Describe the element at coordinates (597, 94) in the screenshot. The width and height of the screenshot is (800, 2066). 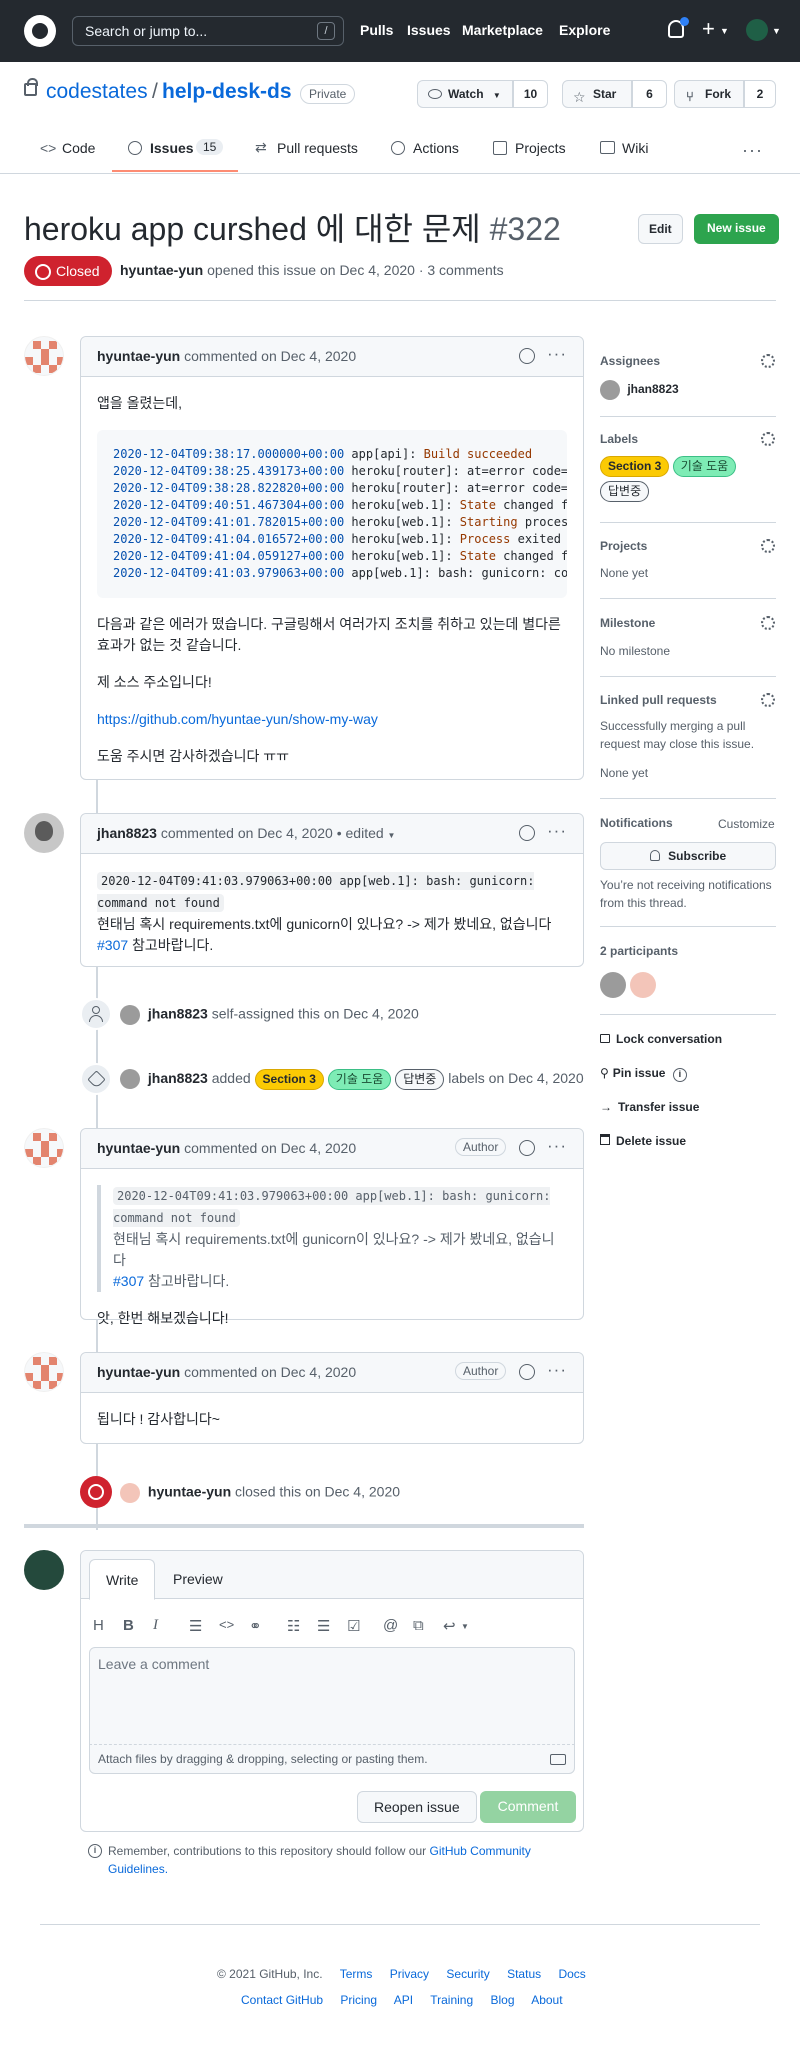
I see `star-button: ☆ Star` at that location.